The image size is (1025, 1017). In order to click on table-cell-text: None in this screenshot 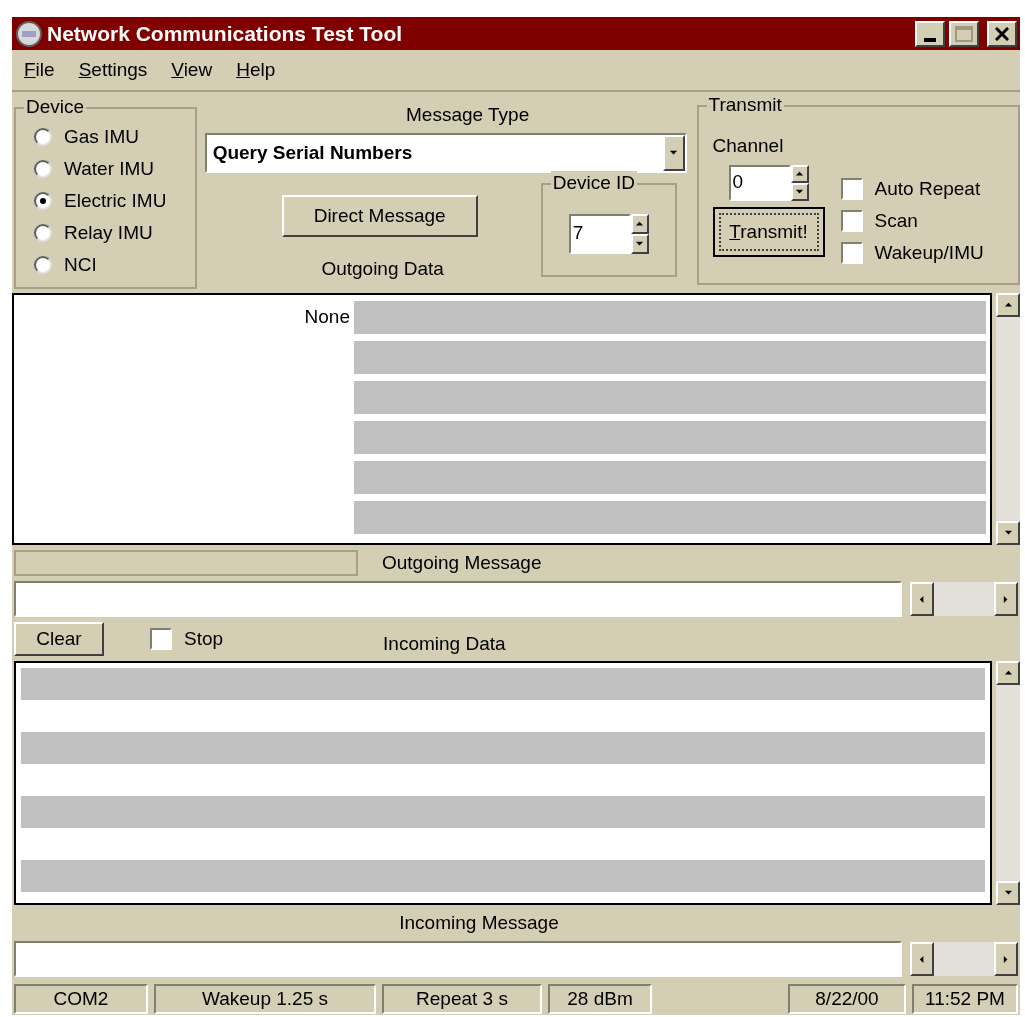, I will do `click(327, 317)`.